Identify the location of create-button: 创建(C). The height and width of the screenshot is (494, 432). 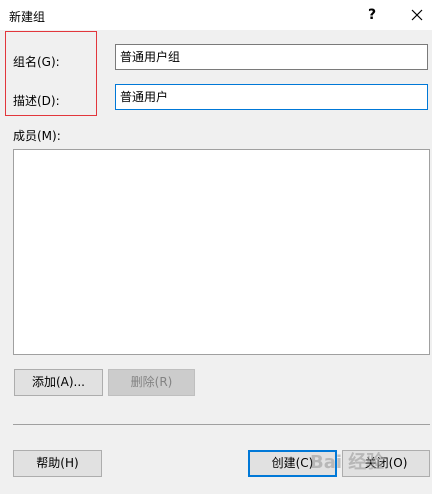
(292, 463).